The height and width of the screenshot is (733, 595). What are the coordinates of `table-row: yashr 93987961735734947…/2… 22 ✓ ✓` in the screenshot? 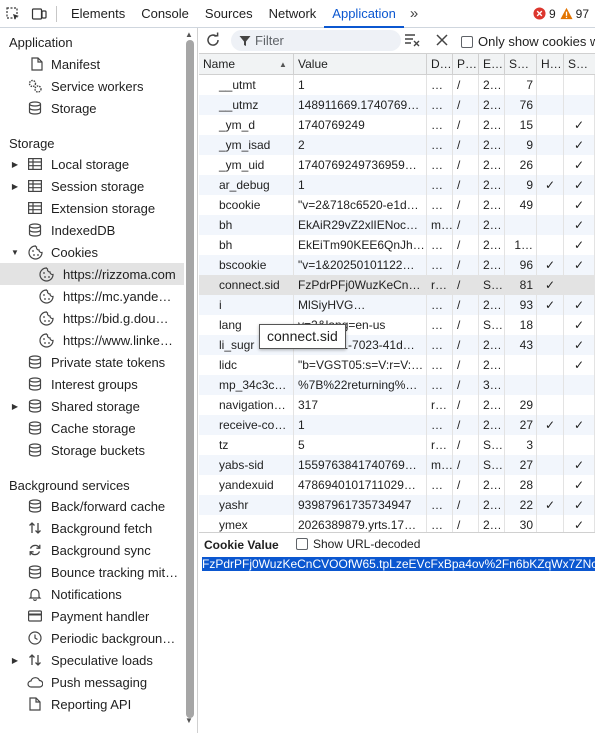 It's located at (397, 505).